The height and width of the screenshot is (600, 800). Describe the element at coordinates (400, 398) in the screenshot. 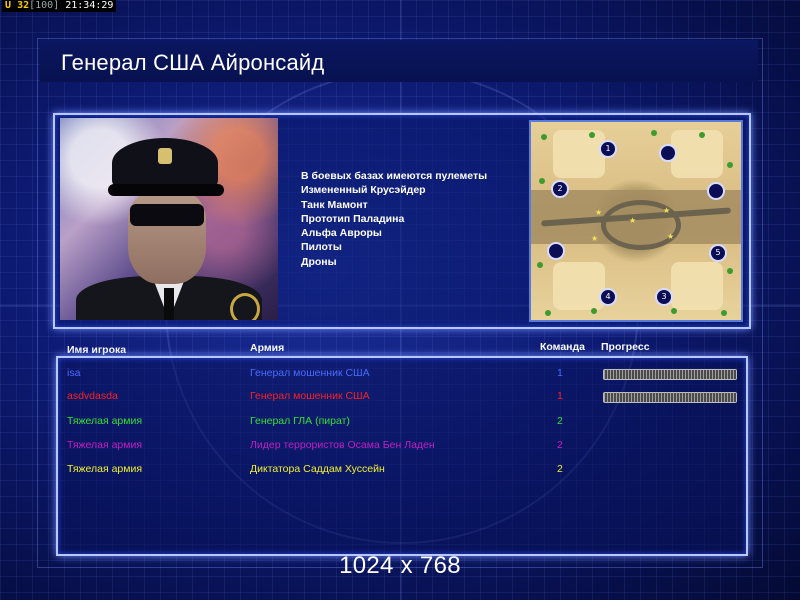

I see `player-row: asdvdasda Генерал мошенник США 1` at that location.